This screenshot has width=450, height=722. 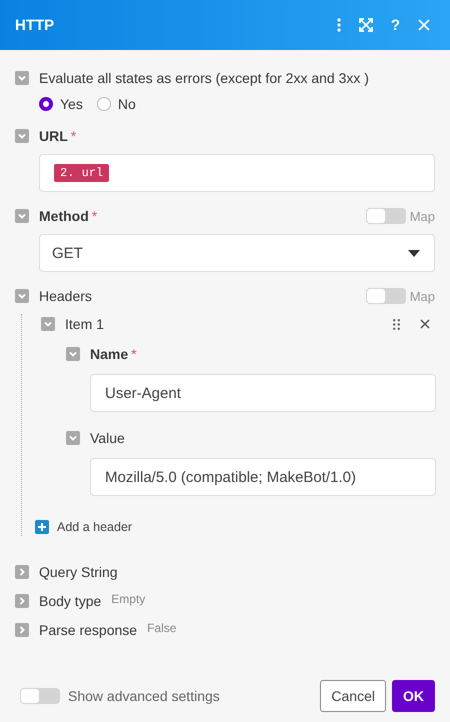 I want to click on variable-token: 2. url, so click(x=82, y=173).